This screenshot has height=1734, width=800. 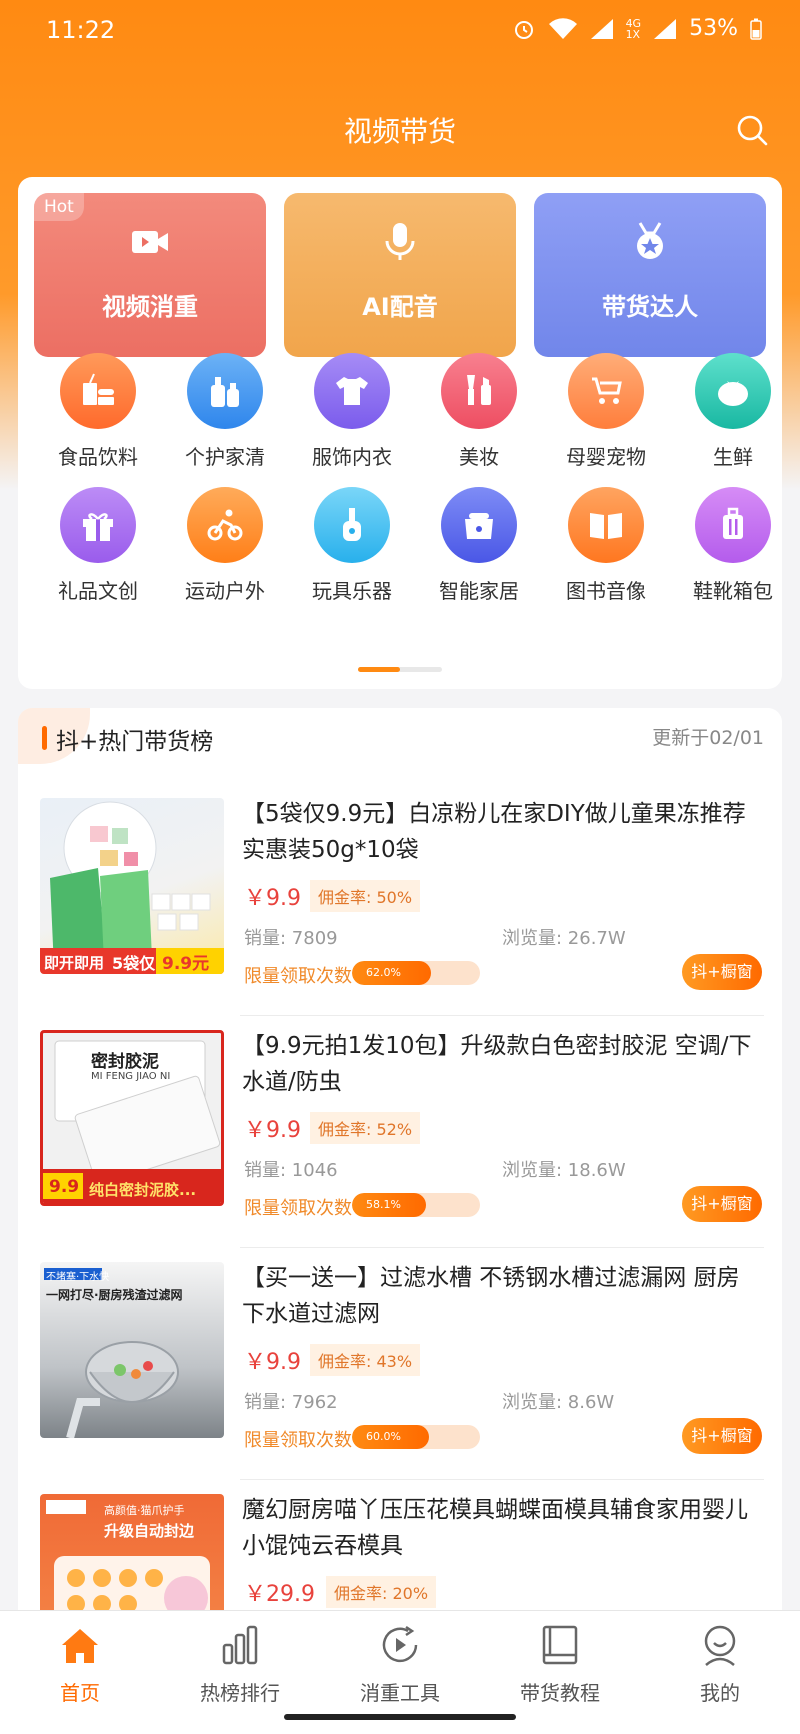 What do you see at coordinates (650, 240) in the screenshot?
I see `medal-icon` at bounding box center [650, 240].